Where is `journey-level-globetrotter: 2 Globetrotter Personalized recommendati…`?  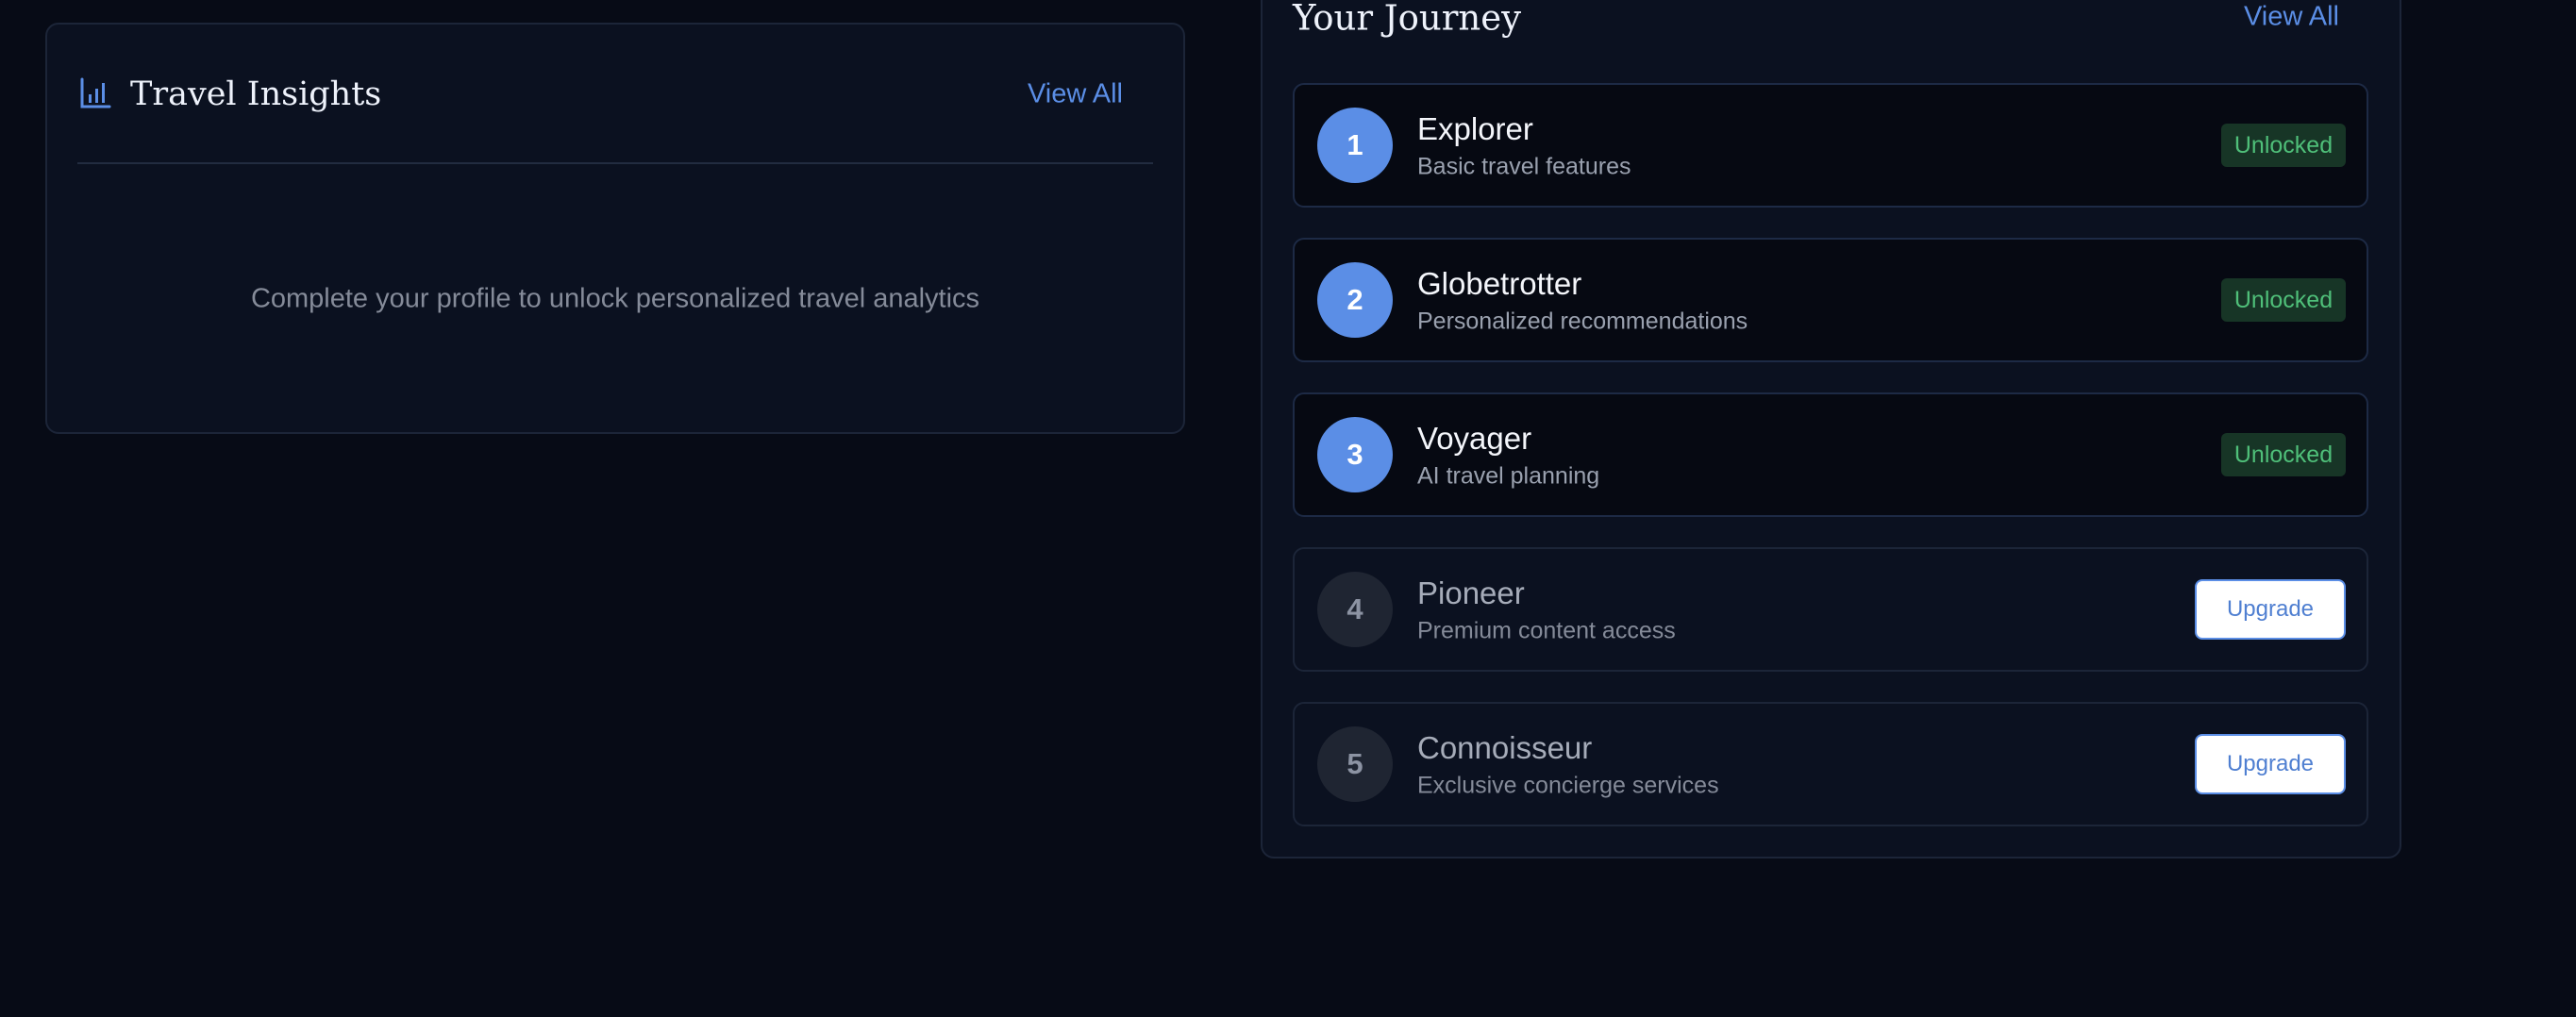 journey-level-globetrotter: 2 Globetrotter Personalized recommendati… is located at coordinates (1830, 300).